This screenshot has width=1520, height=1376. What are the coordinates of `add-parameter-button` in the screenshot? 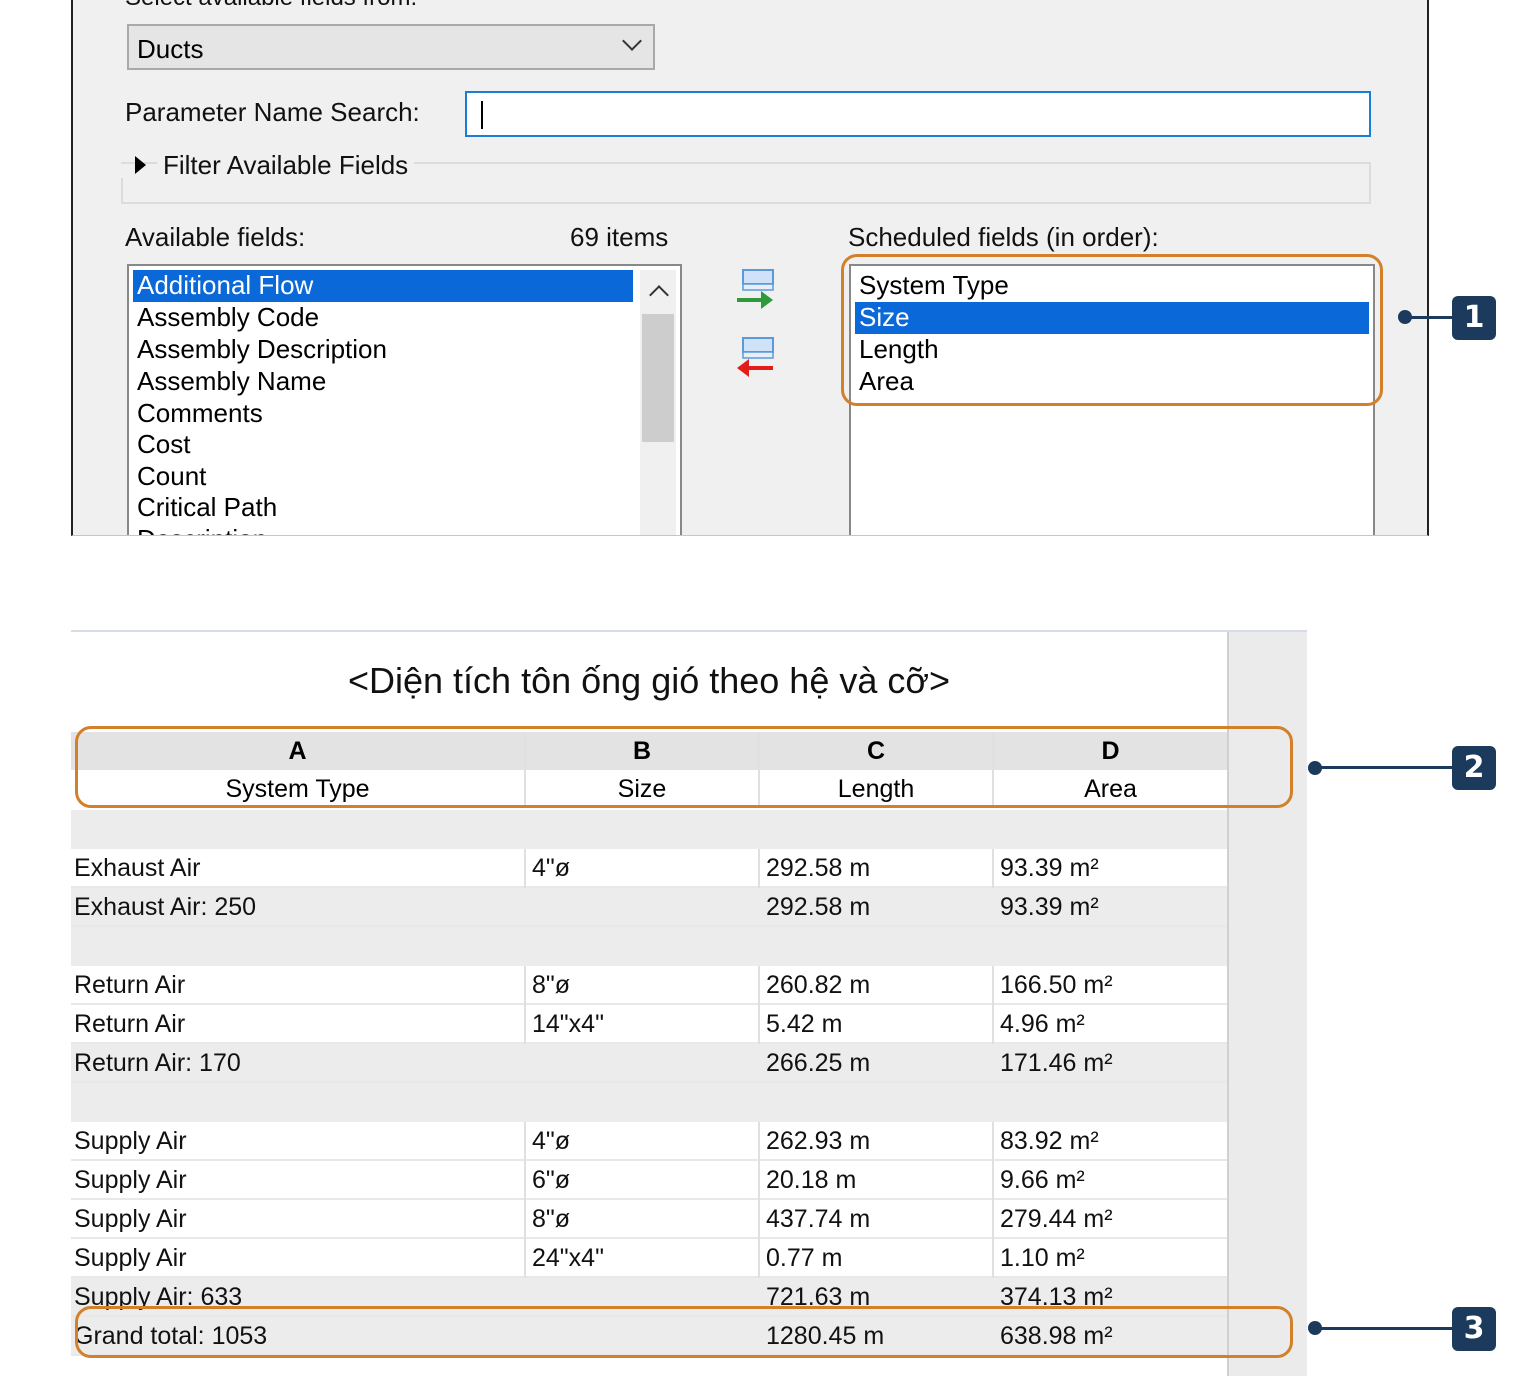 It's located at (755, 290).